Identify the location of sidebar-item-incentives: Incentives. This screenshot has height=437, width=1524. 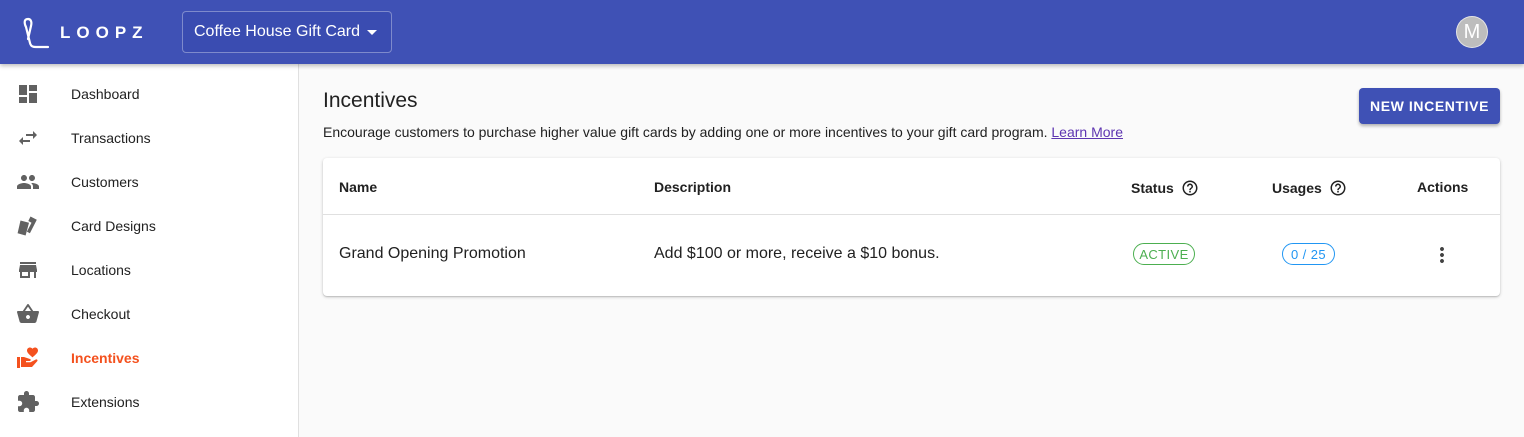
(149, 358).